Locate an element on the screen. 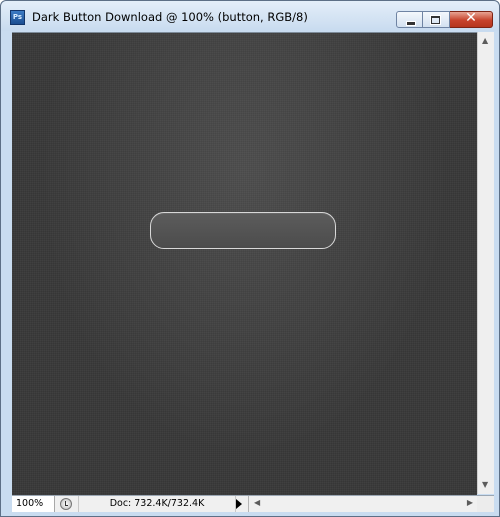 This screenshot has width=500, height=517. minimize-button is located at coordinates (409, 19).